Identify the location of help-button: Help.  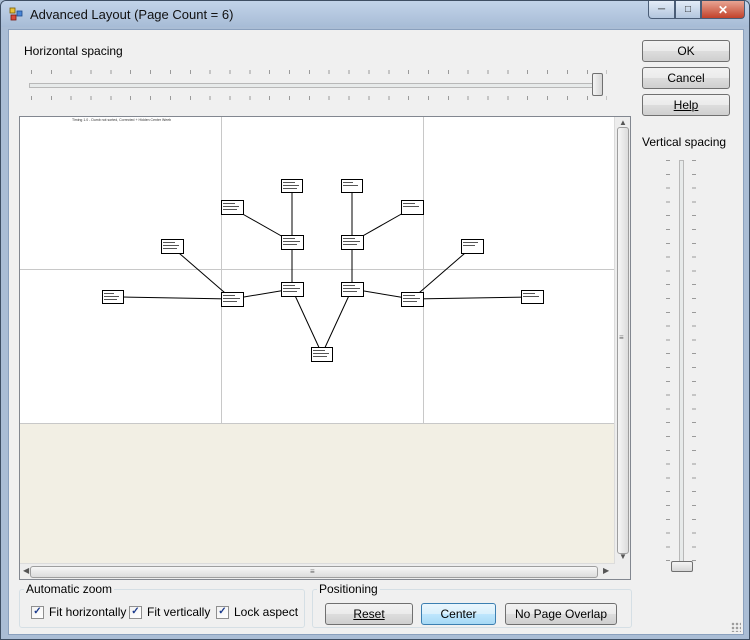
(686, 105).